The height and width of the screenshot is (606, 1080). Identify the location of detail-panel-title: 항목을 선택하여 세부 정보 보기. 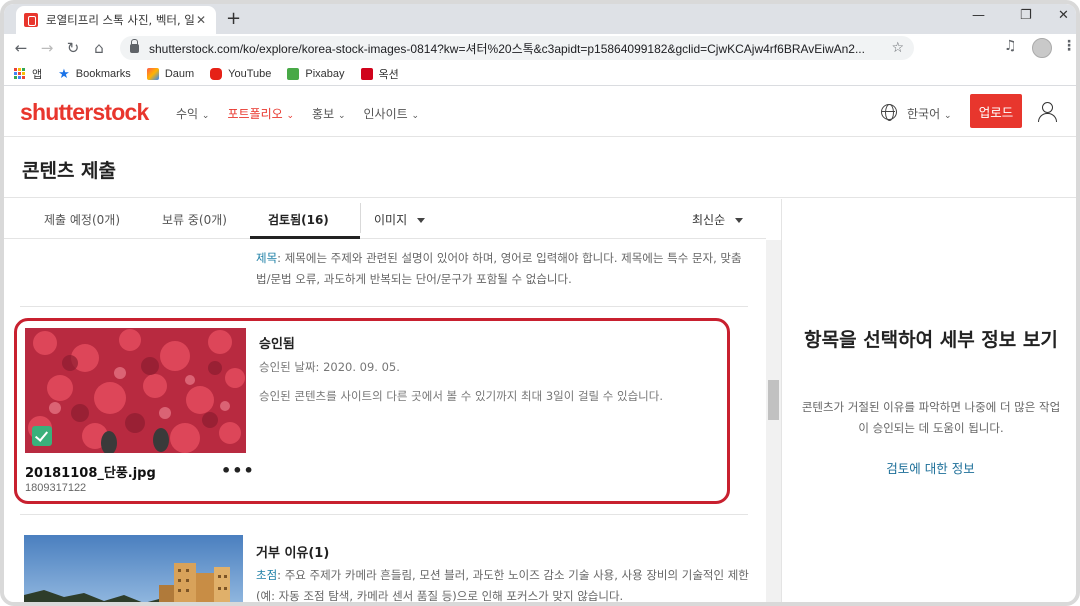
(931, 340).